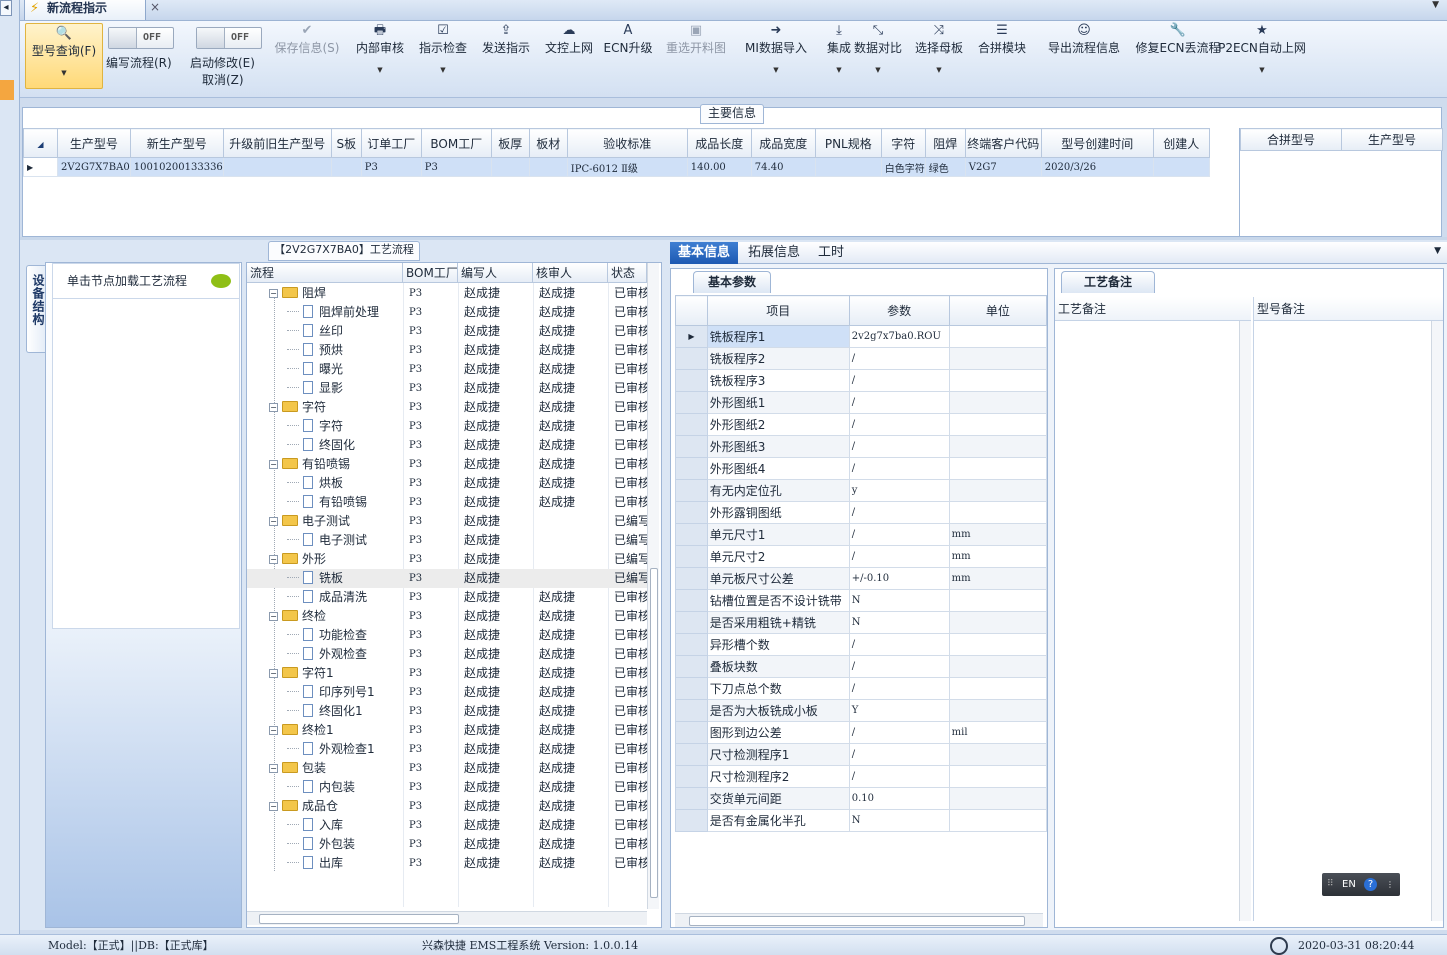 The image size is (1447, 955). Describe the element at coordinates (510, 143) in the screenshot. I see `main-col-6: 板厚` at that location.